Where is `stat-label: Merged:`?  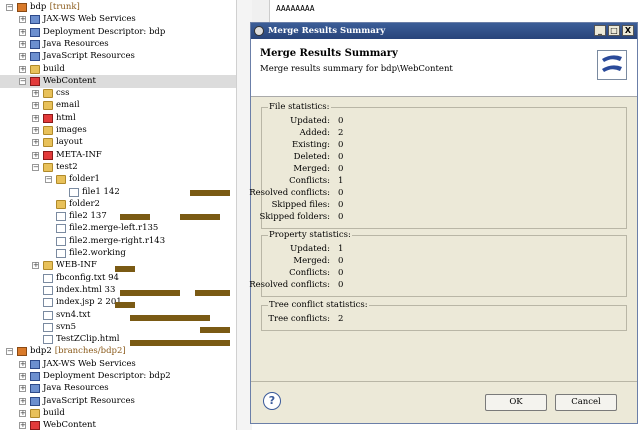
stat-label: Merged: is located at coordinates (311, 169).